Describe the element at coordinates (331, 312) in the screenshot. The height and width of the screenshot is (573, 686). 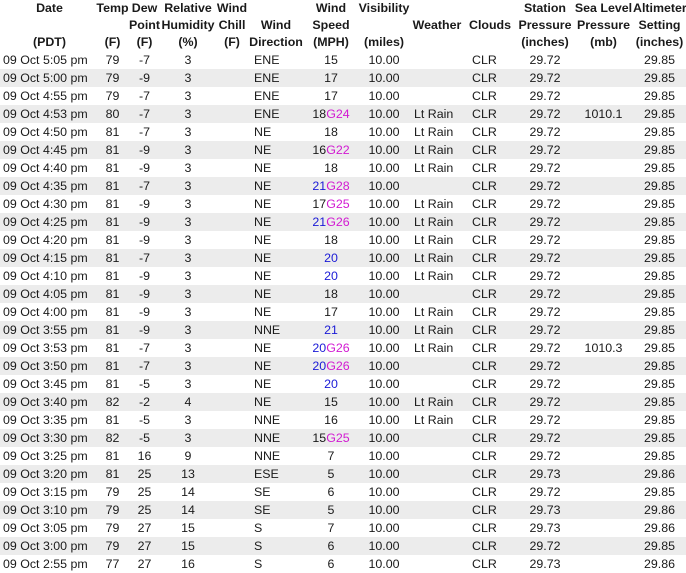
I see `wind-speed-value: 17` at that location.